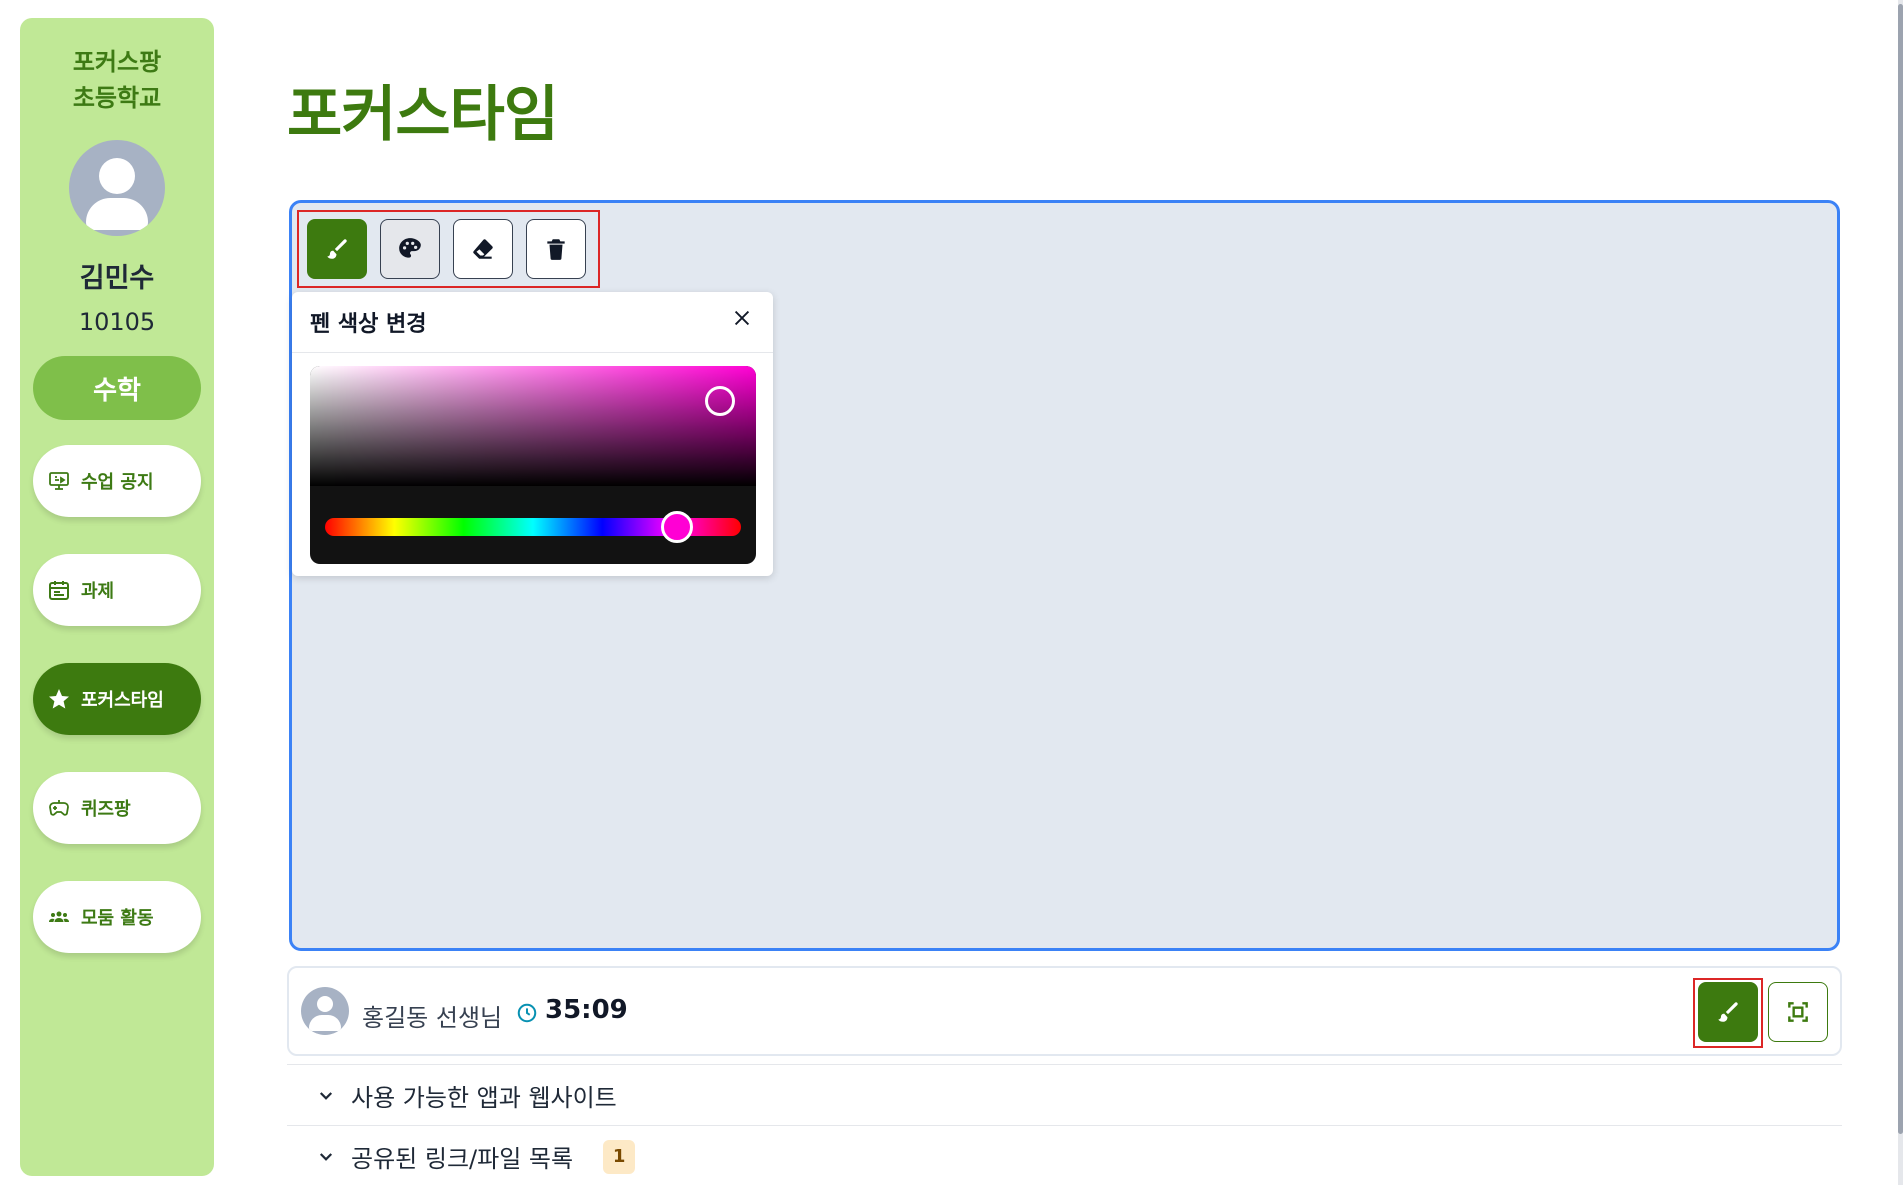  Describe the element at coordinates (59, 916) in the screenshot. I see `group-icon` at that location.